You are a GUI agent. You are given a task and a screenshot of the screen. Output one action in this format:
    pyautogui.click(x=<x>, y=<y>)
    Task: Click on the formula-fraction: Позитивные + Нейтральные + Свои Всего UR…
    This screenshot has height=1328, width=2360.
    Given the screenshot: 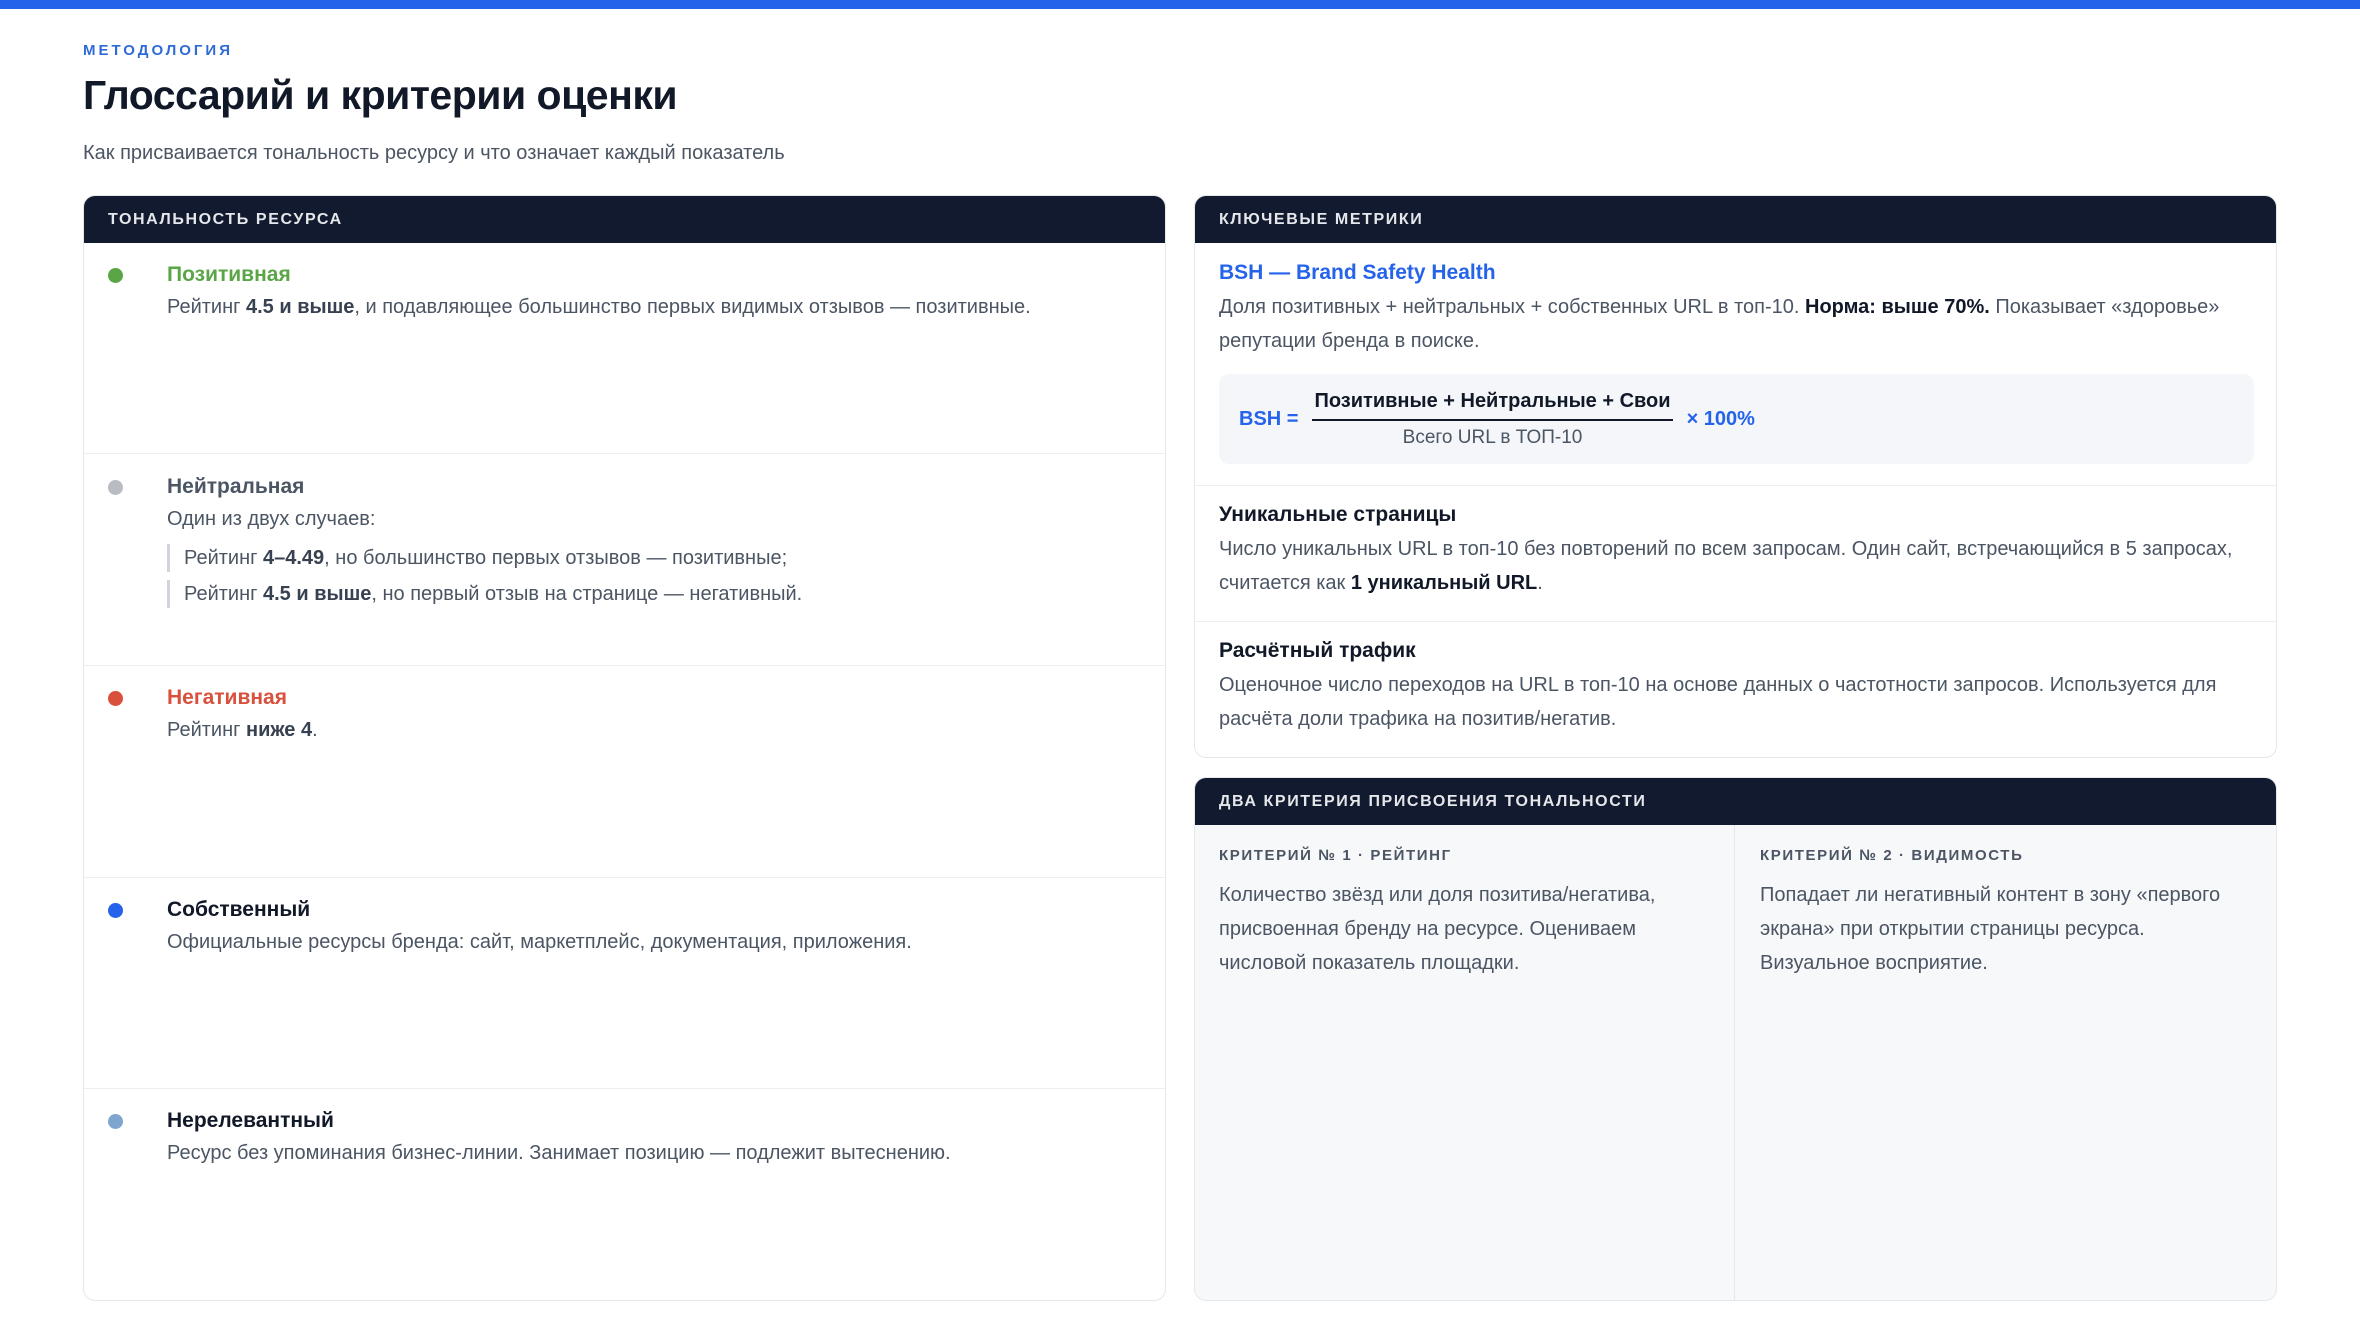 What is the action you would take?
    pyautogui.click(x=1492, y=419)
    